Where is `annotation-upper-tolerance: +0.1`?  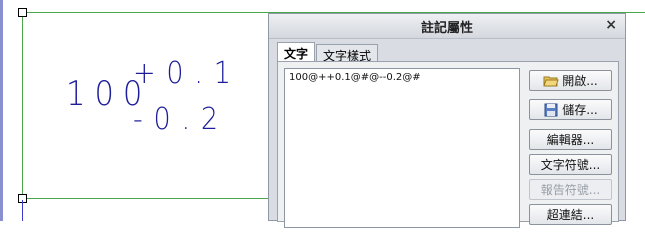
annotation-upper-tolerance: +0.1 is located at coordinates (187, 73).